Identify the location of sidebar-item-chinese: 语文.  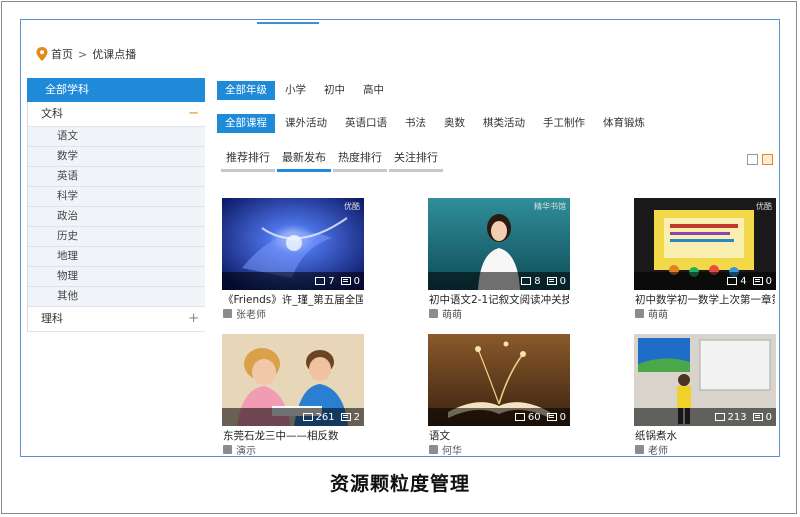
(116, 137).